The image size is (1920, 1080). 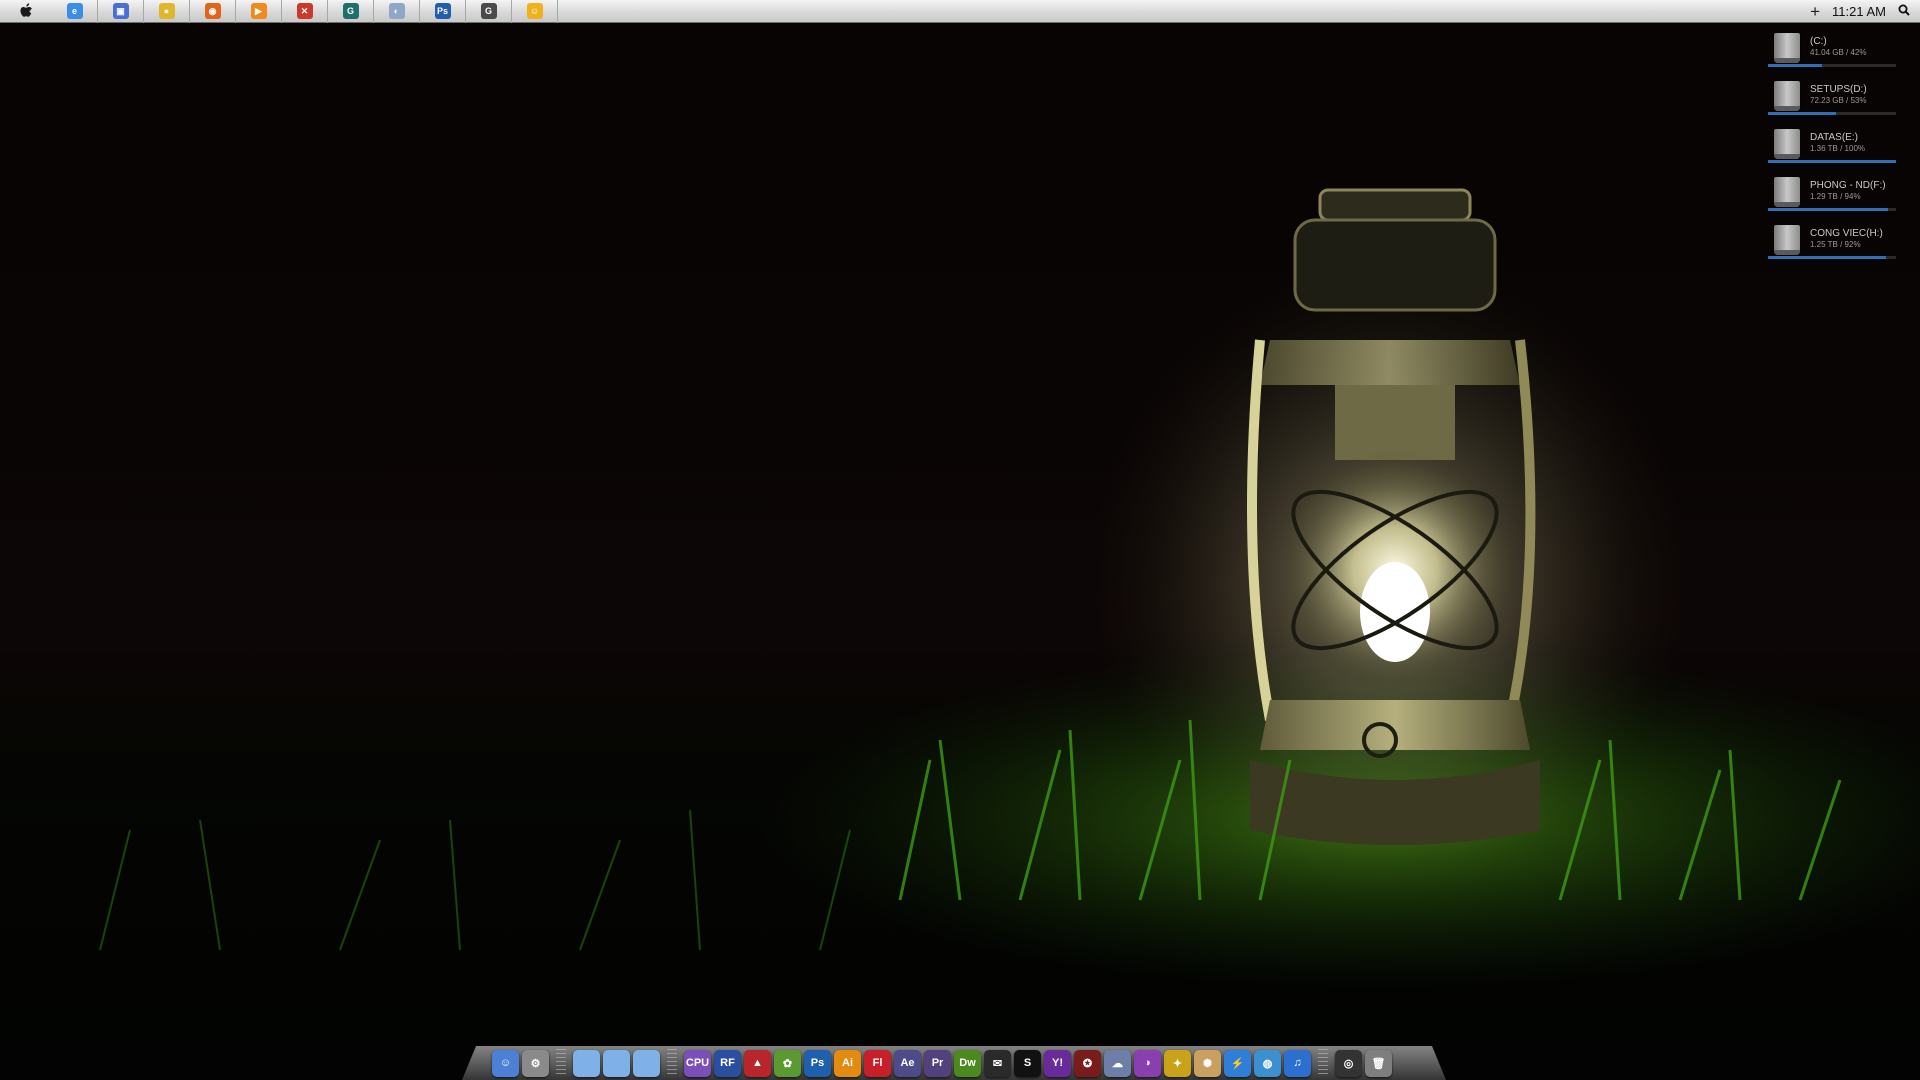 I want to click on dock-item-dashboard: ◎, so click(x=1348, y=1063).